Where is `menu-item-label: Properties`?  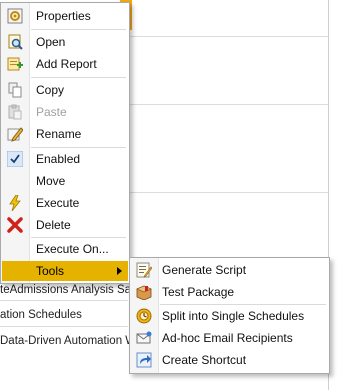
menu-item-label: Properties is located at coordinates (63, 16).